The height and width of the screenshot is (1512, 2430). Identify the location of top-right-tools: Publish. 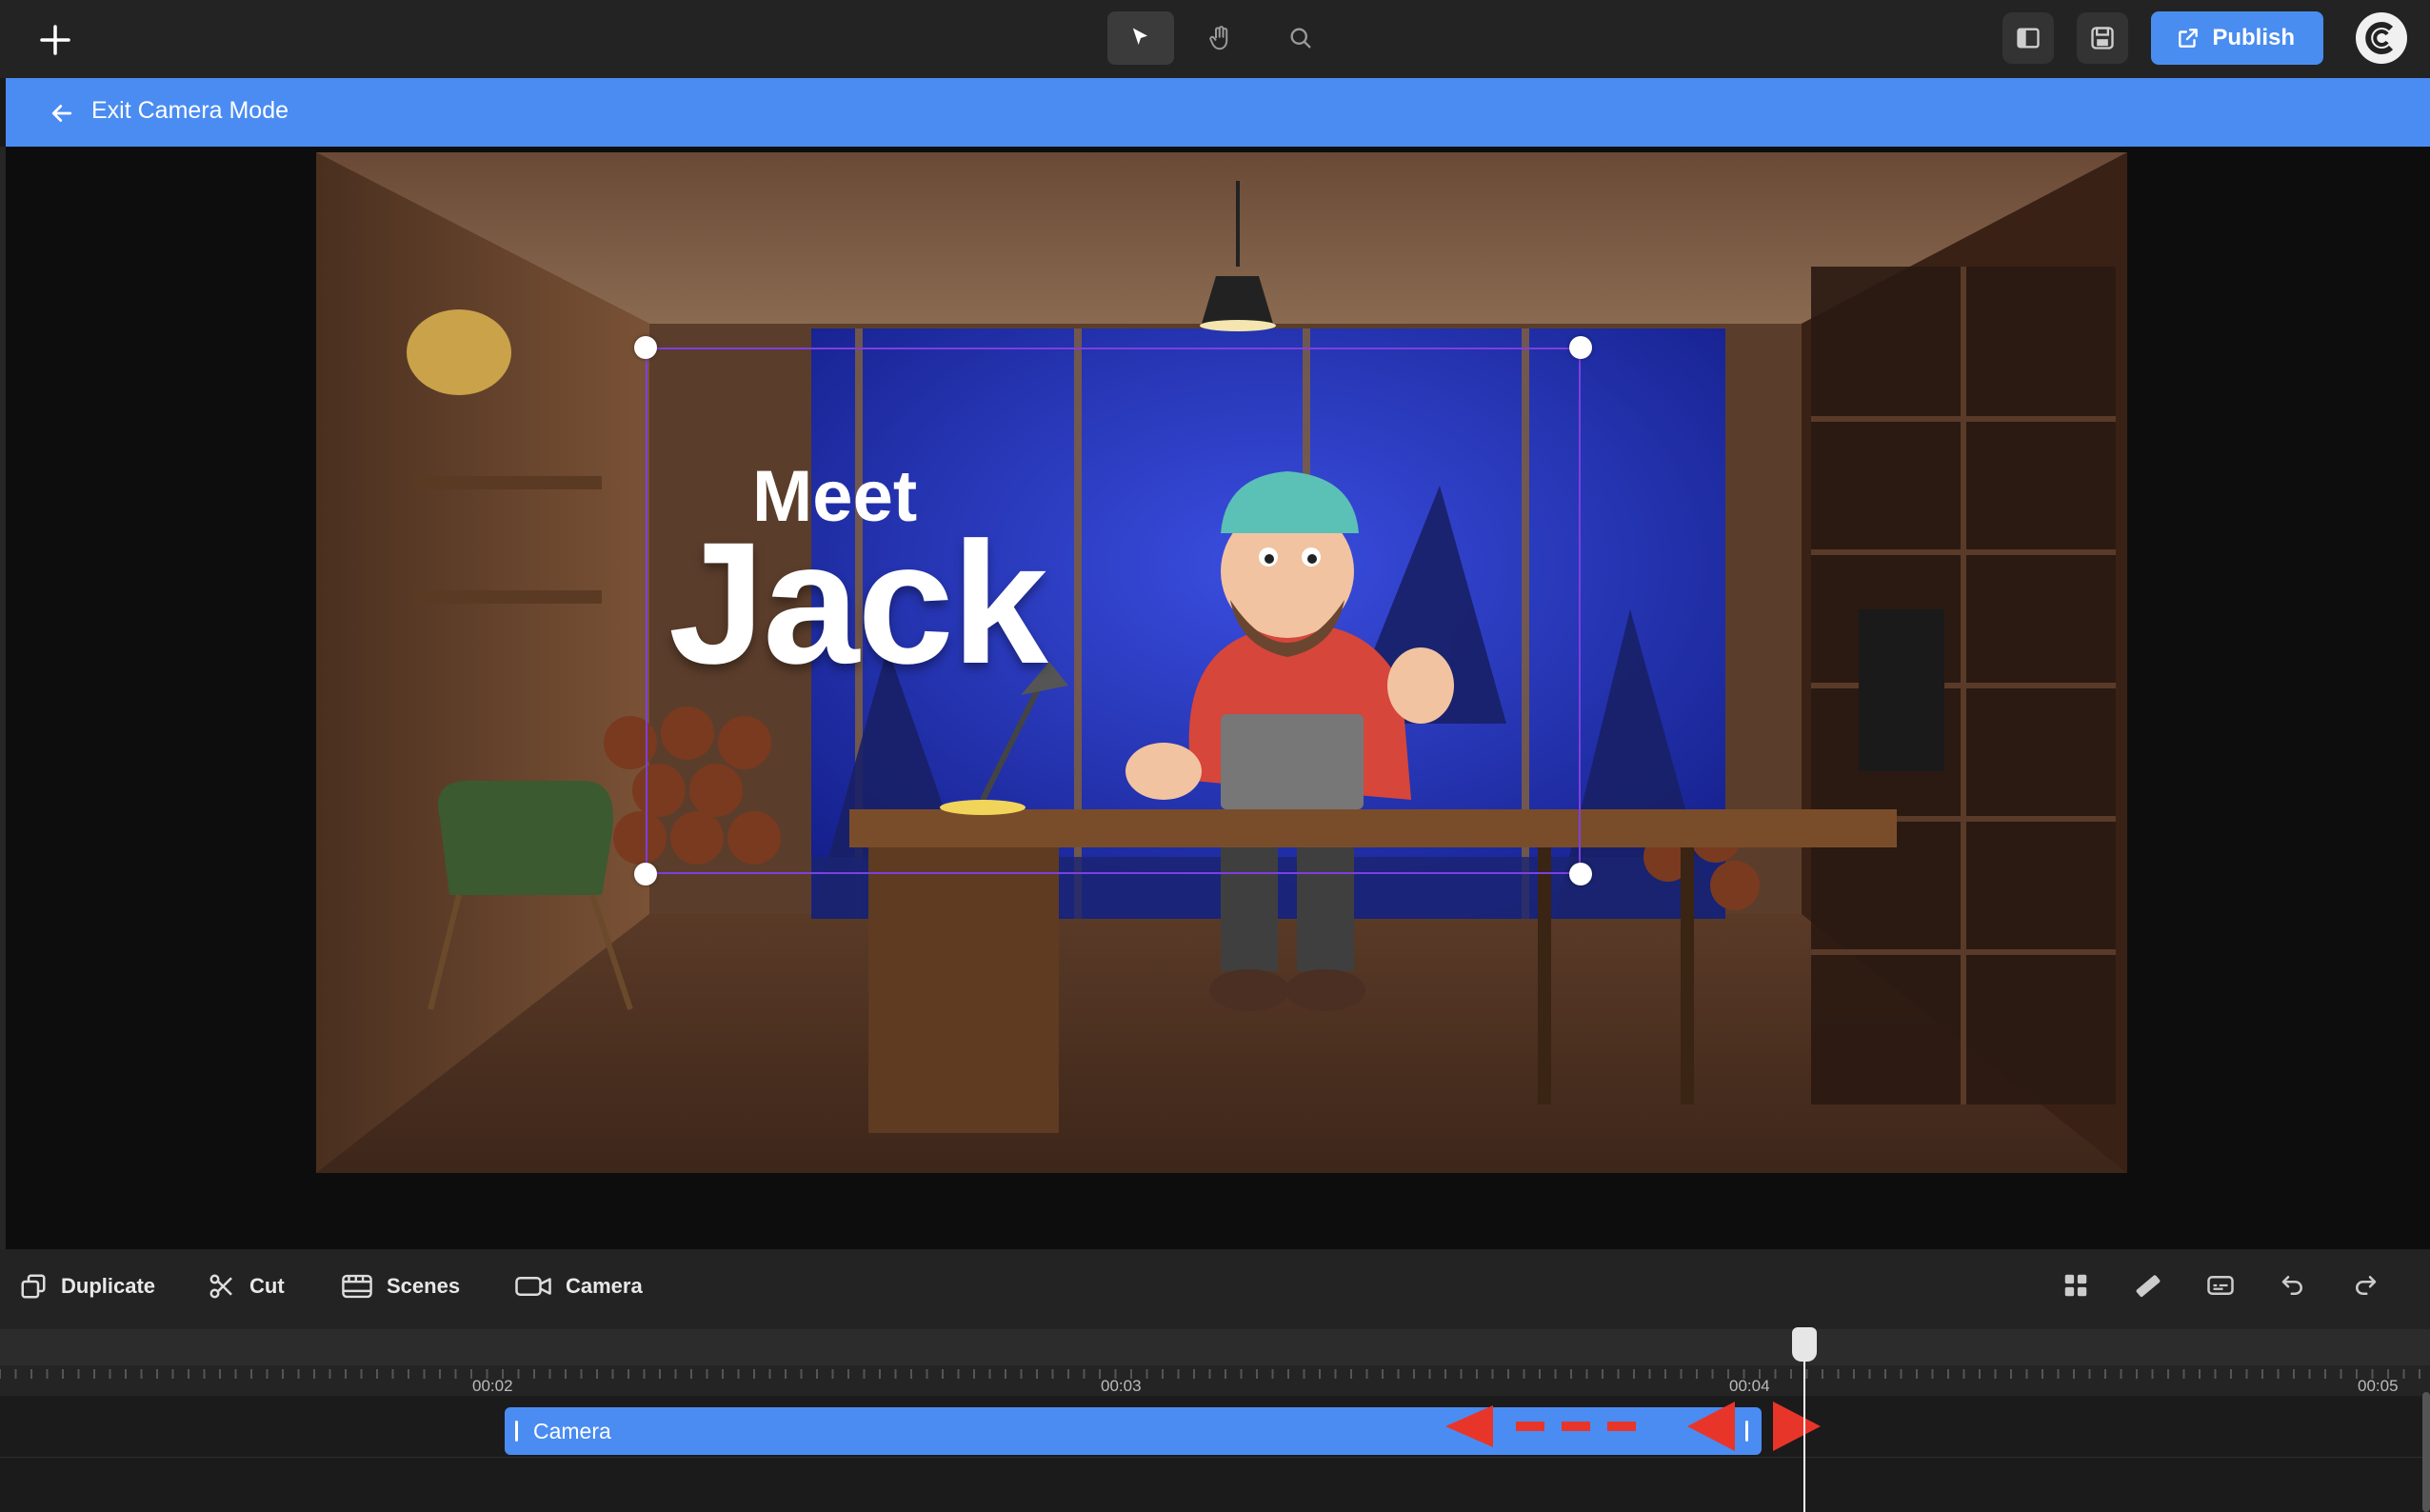
(2216, 38).